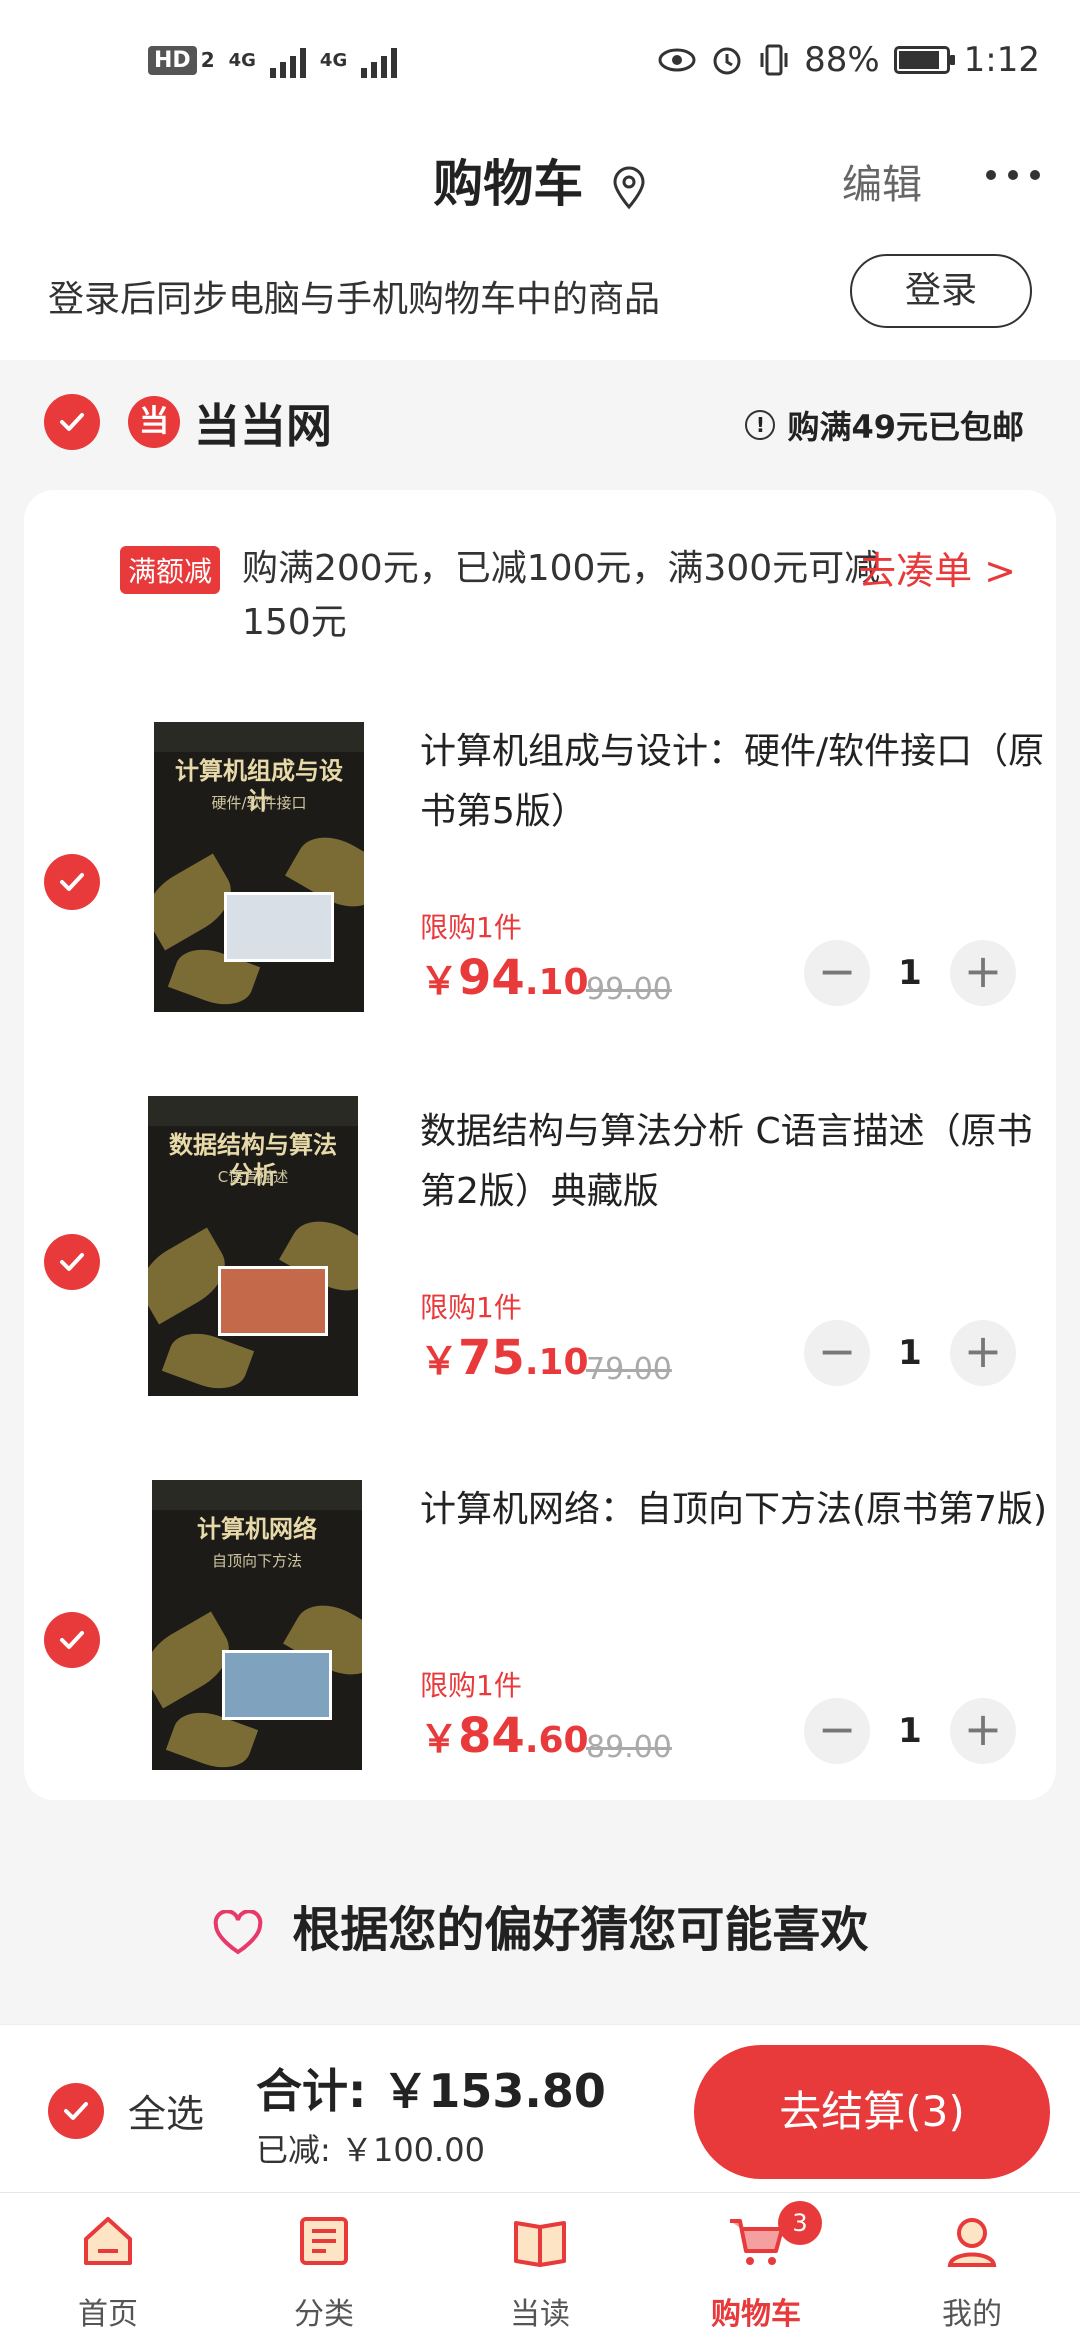 The image size is (1080, 2340). What do you see at coordinates (540, 2314) in the screenshot?
I see `tab-label: 当读` at bounding box center [540, 2314].